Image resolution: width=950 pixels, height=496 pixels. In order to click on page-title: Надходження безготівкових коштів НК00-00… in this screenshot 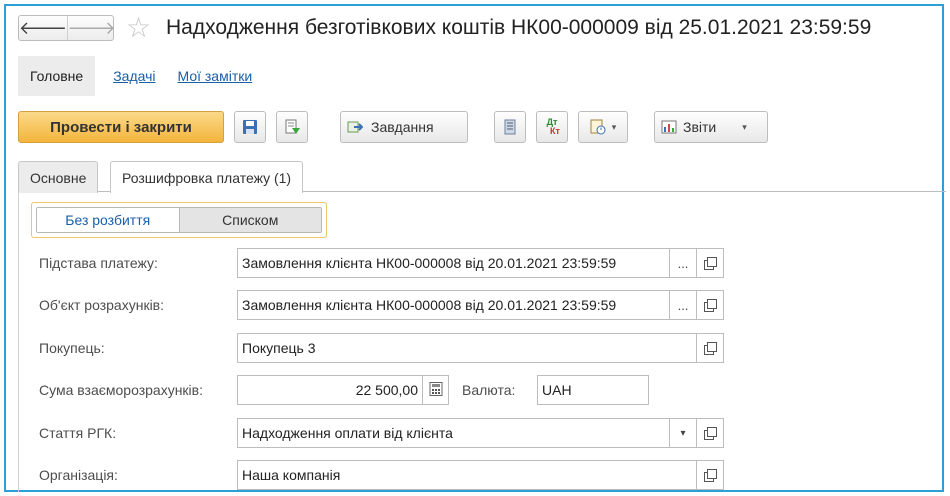, I will do `click(519, 27)`.